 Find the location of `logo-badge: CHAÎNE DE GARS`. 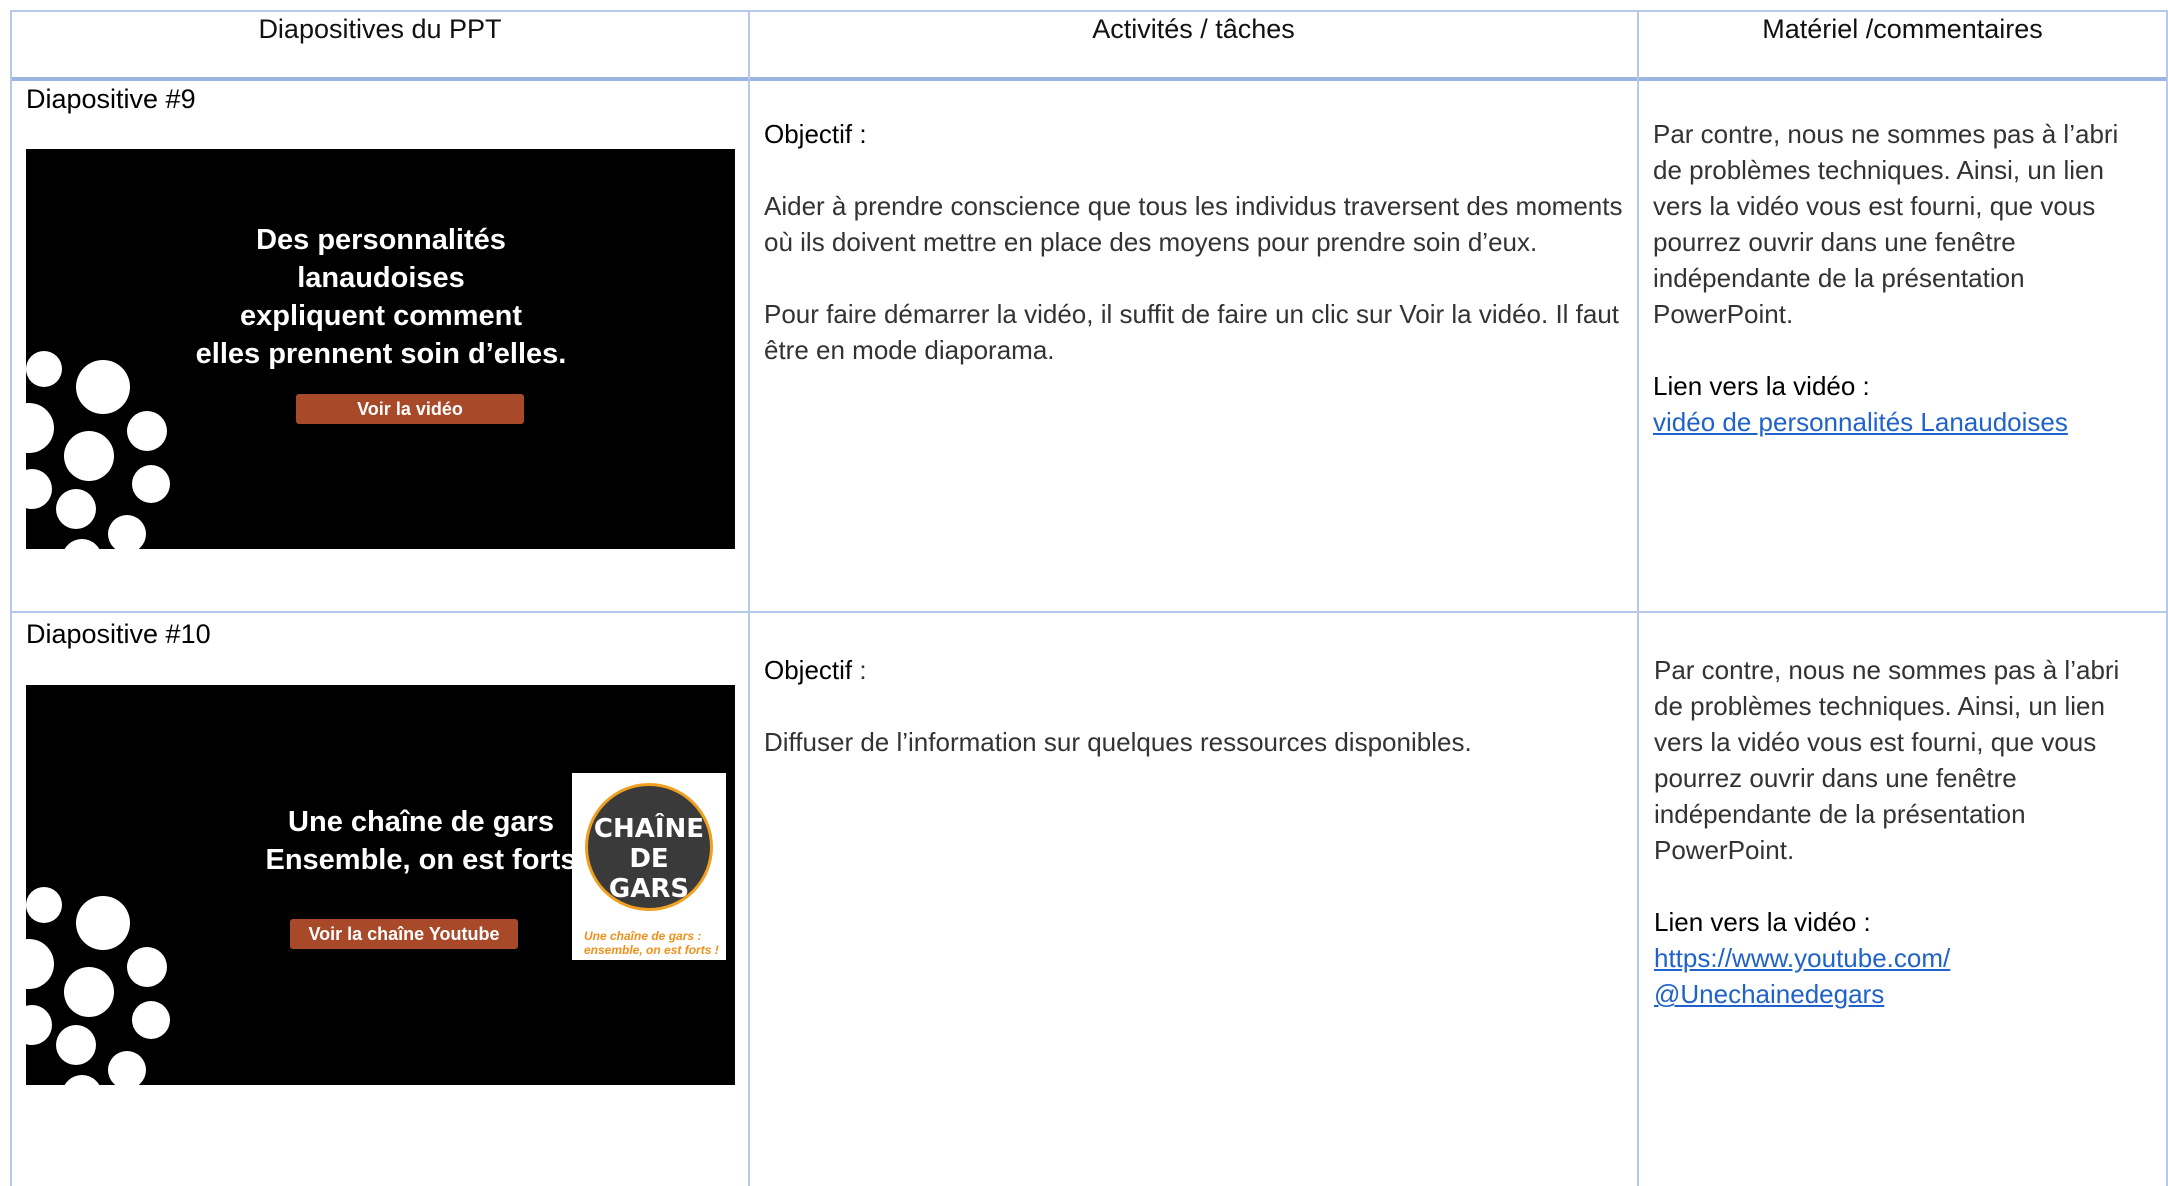

logo-badge: CHAÎNE DE GARS is located at coordinates (649, 847).